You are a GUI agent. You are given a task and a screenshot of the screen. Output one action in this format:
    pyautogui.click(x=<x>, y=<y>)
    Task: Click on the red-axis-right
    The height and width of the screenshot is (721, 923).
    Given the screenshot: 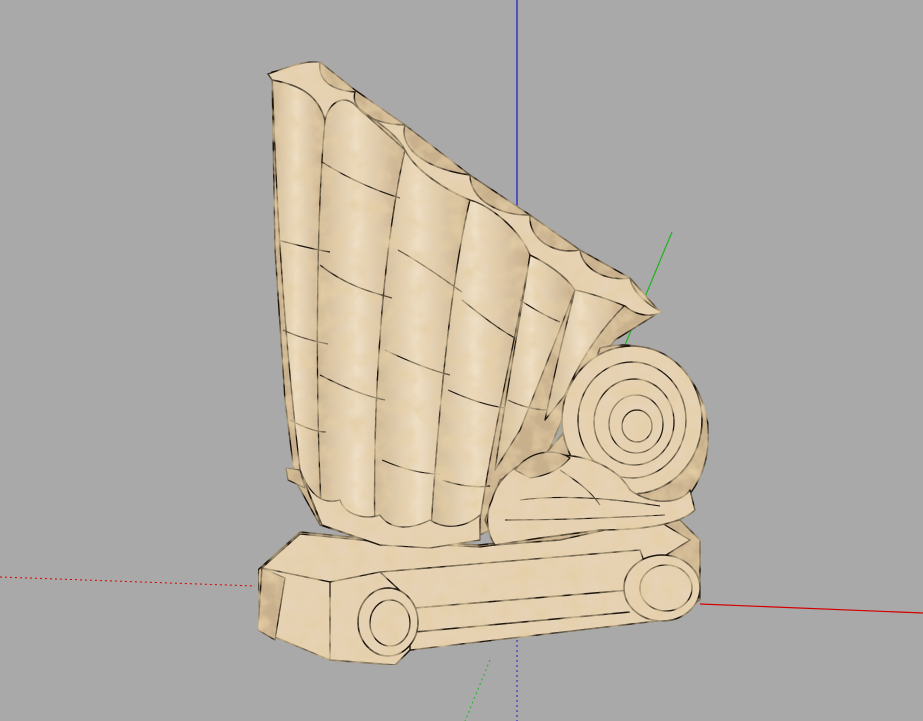 What is the action you would take?
    pyautogui.click(x=811, y=608)
    